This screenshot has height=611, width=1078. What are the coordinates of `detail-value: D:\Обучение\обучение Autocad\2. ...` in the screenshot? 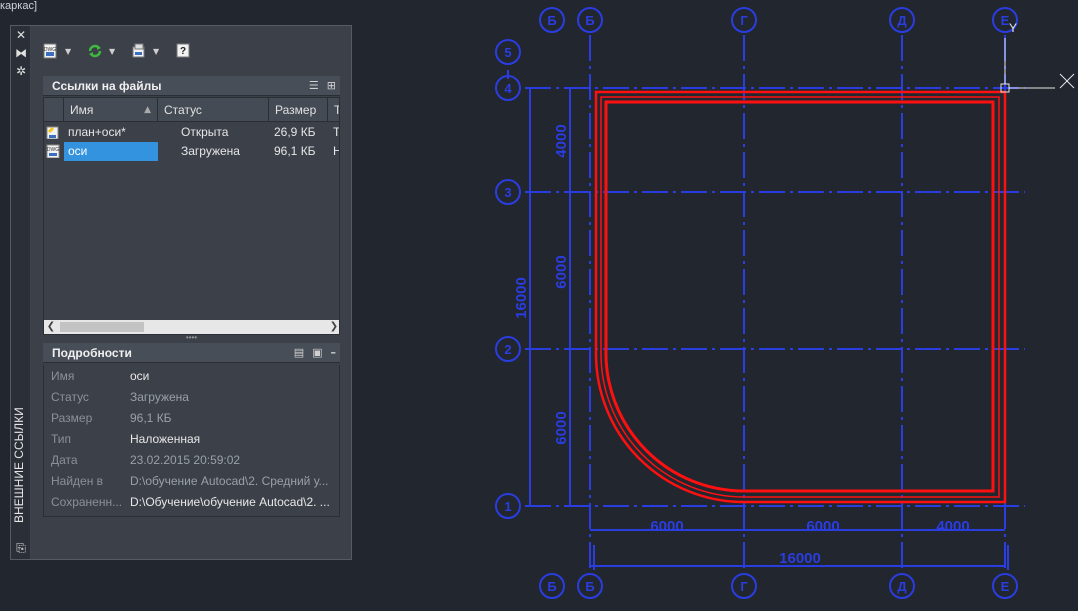 It's located at (233, 502).